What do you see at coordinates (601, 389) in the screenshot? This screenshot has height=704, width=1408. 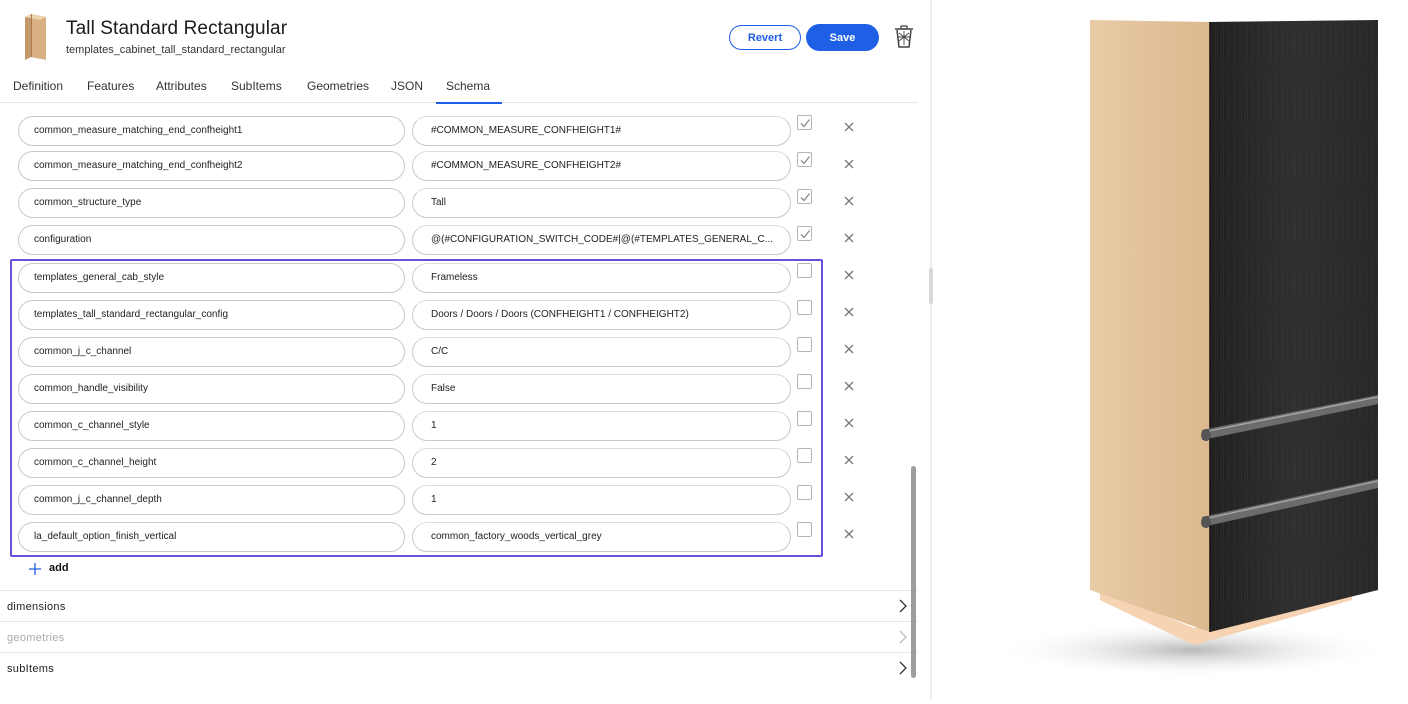 I see `schema-value-input: False` at bounding box center [601, 389].